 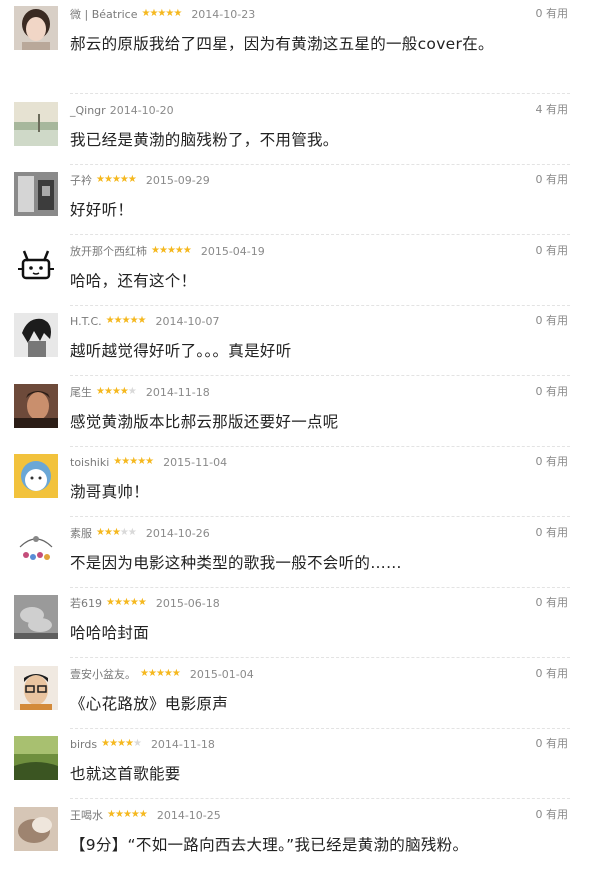 I want to click on beach-photo-avatar, so click(x=36, y=124).